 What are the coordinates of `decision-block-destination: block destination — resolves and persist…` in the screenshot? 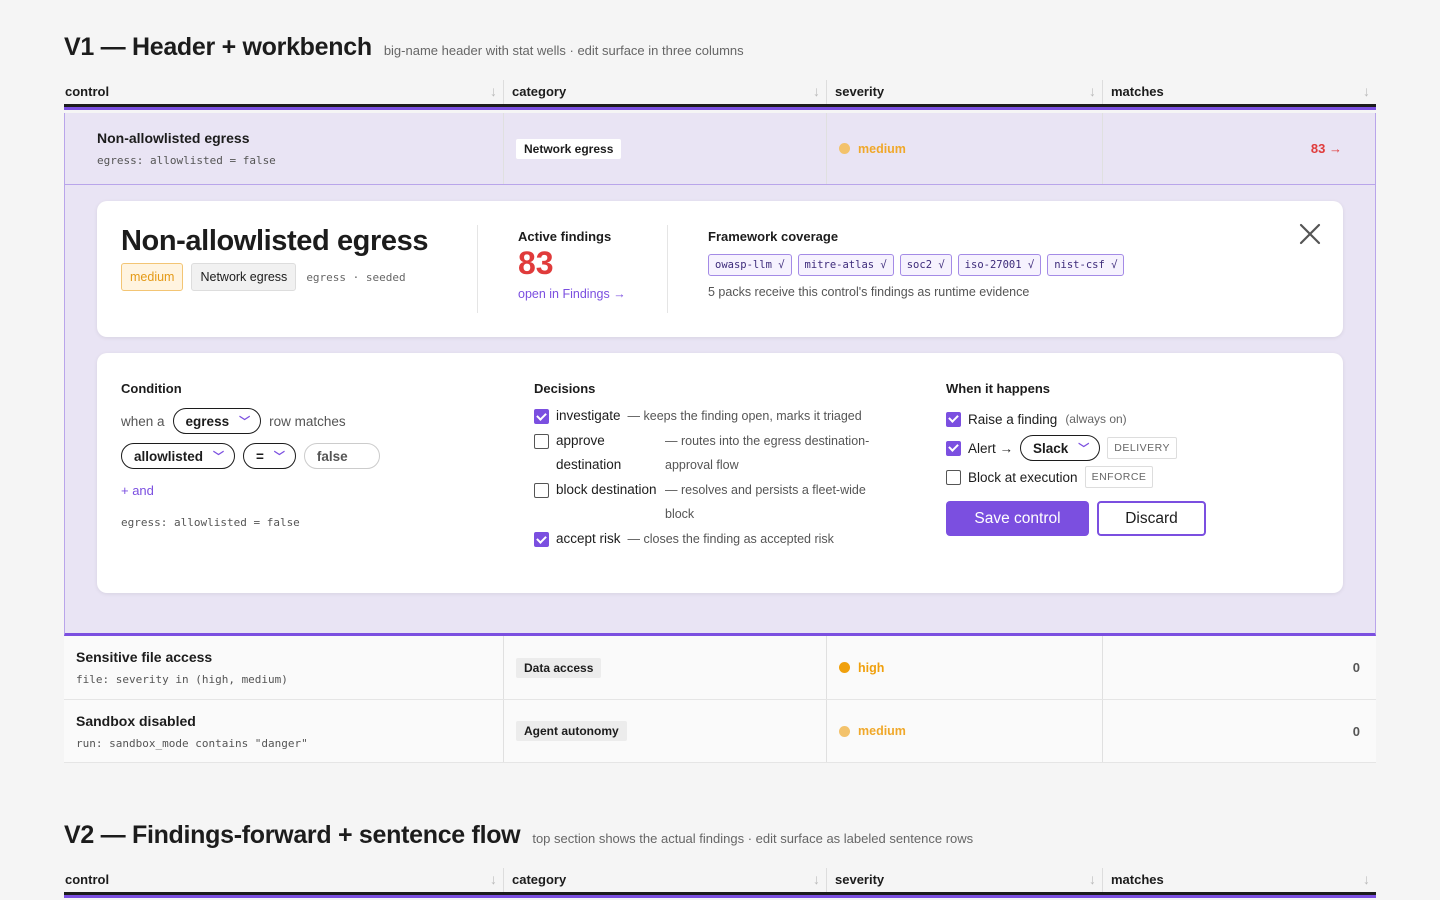 It's located at (714, 504).